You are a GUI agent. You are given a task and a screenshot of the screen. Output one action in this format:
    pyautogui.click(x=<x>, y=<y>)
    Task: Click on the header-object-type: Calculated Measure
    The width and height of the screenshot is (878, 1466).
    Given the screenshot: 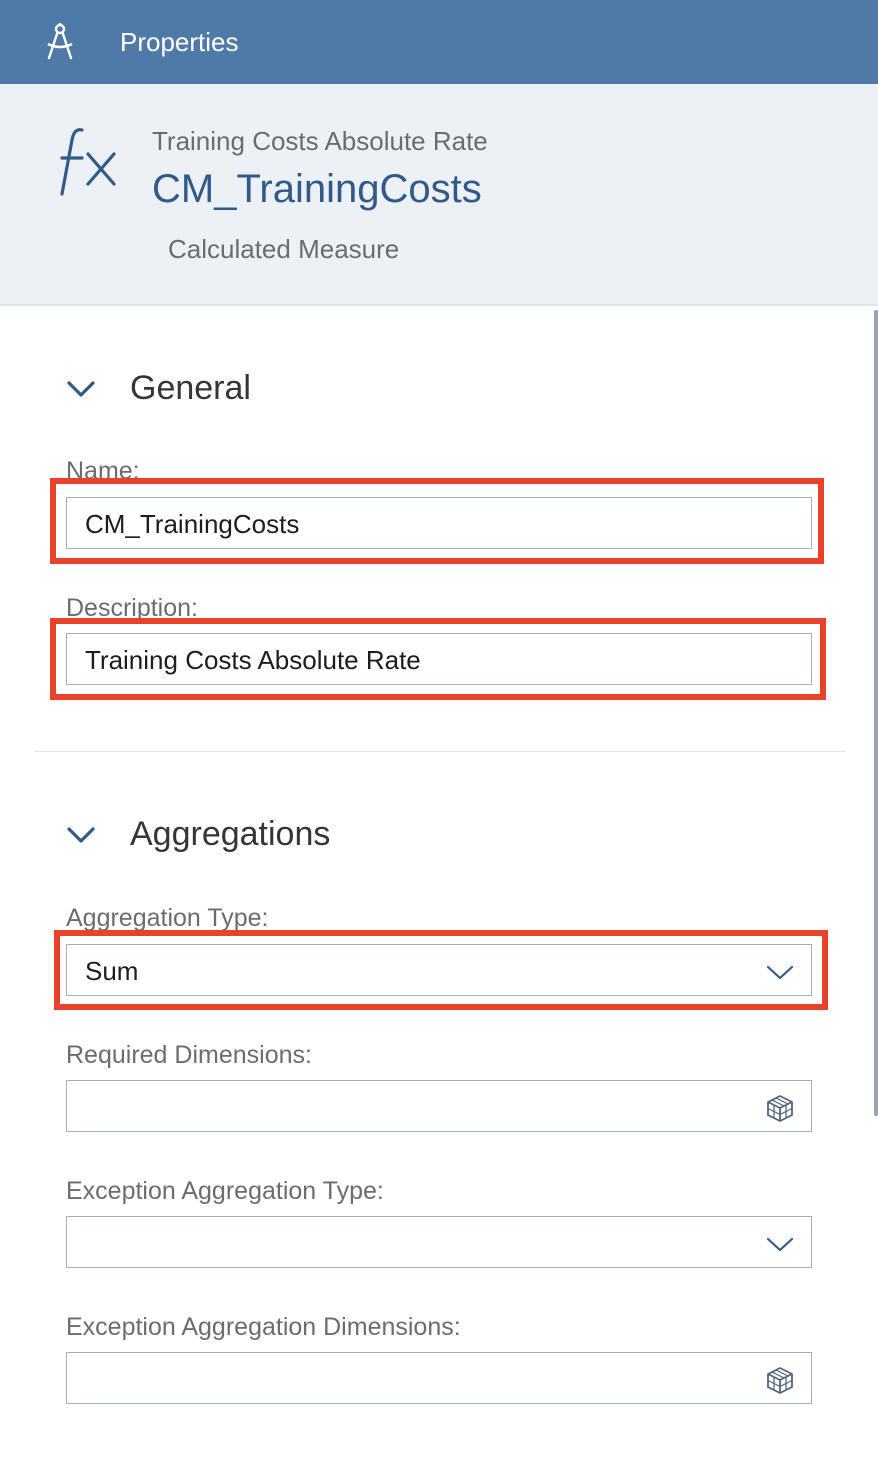 What is the action you would take?
    pyautogui.click(x=284, y=249)
    